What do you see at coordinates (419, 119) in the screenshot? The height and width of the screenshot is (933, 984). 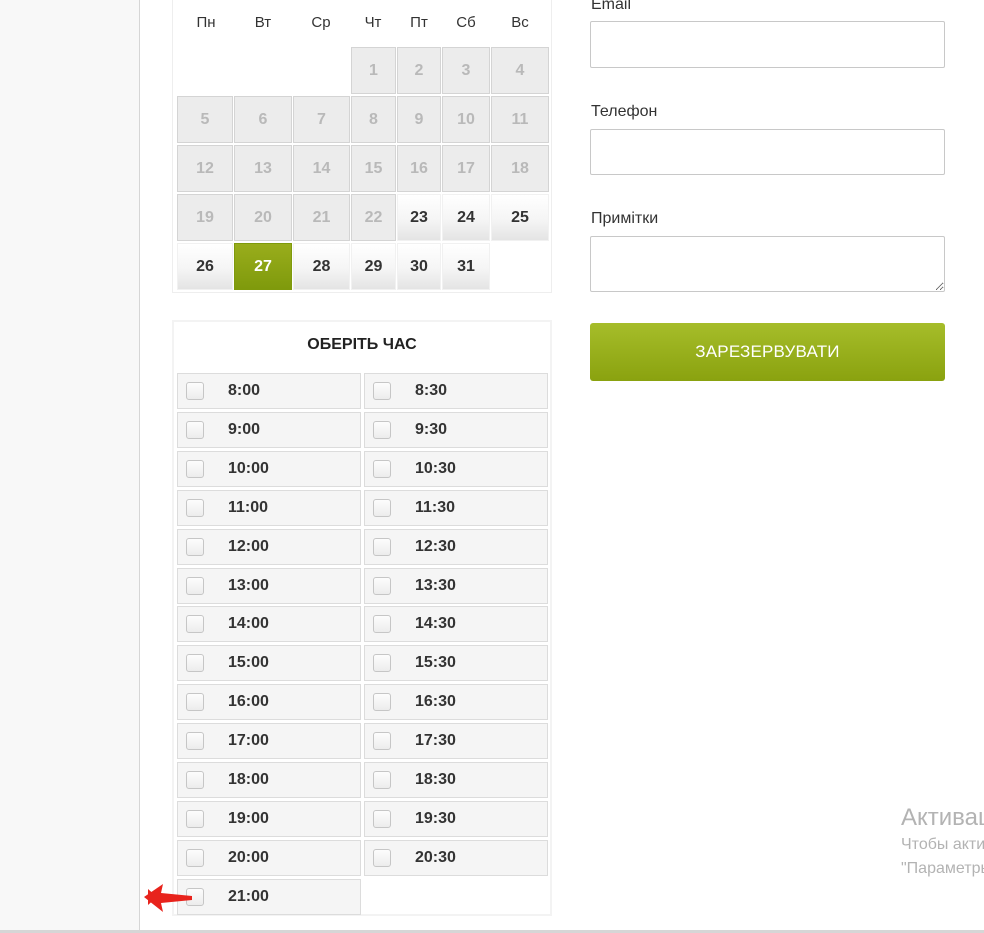 I see `calendar-day: 9` at bounding box center [419, 119].